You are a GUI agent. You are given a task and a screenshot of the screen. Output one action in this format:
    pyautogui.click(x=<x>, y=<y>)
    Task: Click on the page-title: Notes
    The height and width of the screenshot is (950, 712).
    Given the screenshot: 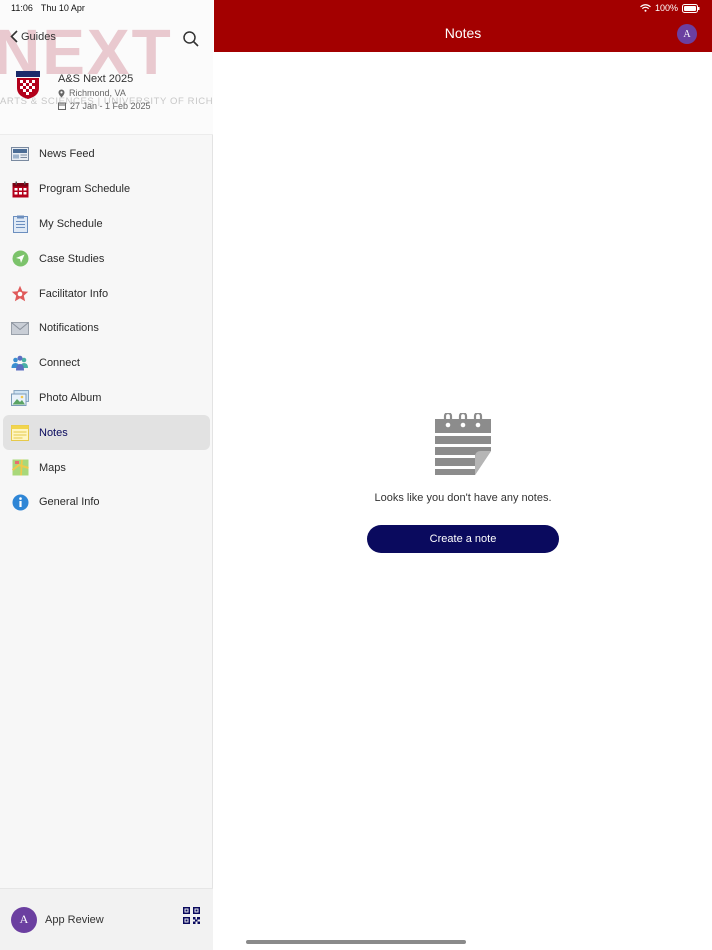 What is the action you would take?
    pyautogui.click(x=463, y=33)
    